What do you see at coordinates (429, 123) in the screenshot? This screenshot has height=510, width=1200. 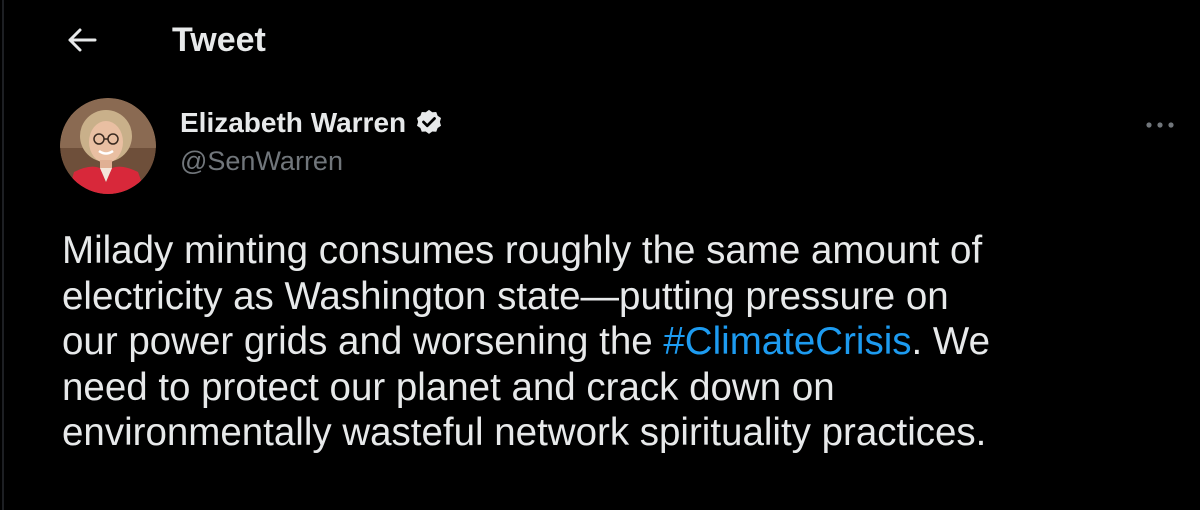 I see `verified-badge-icon` at bounding box center [429, 123].